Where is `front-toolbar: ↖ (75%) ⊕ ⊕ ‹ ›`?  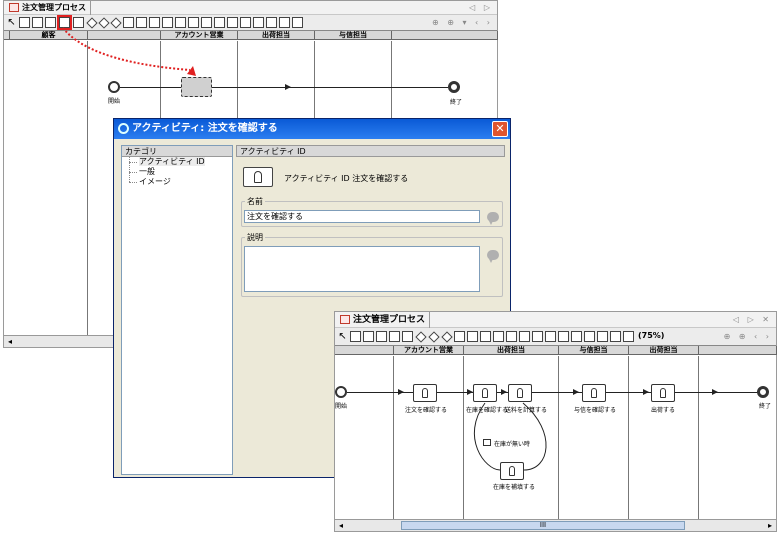
front-toolbar: ↖ (75%) ⊕ ⊕ ‹ › is located at coordinates (555, 337).